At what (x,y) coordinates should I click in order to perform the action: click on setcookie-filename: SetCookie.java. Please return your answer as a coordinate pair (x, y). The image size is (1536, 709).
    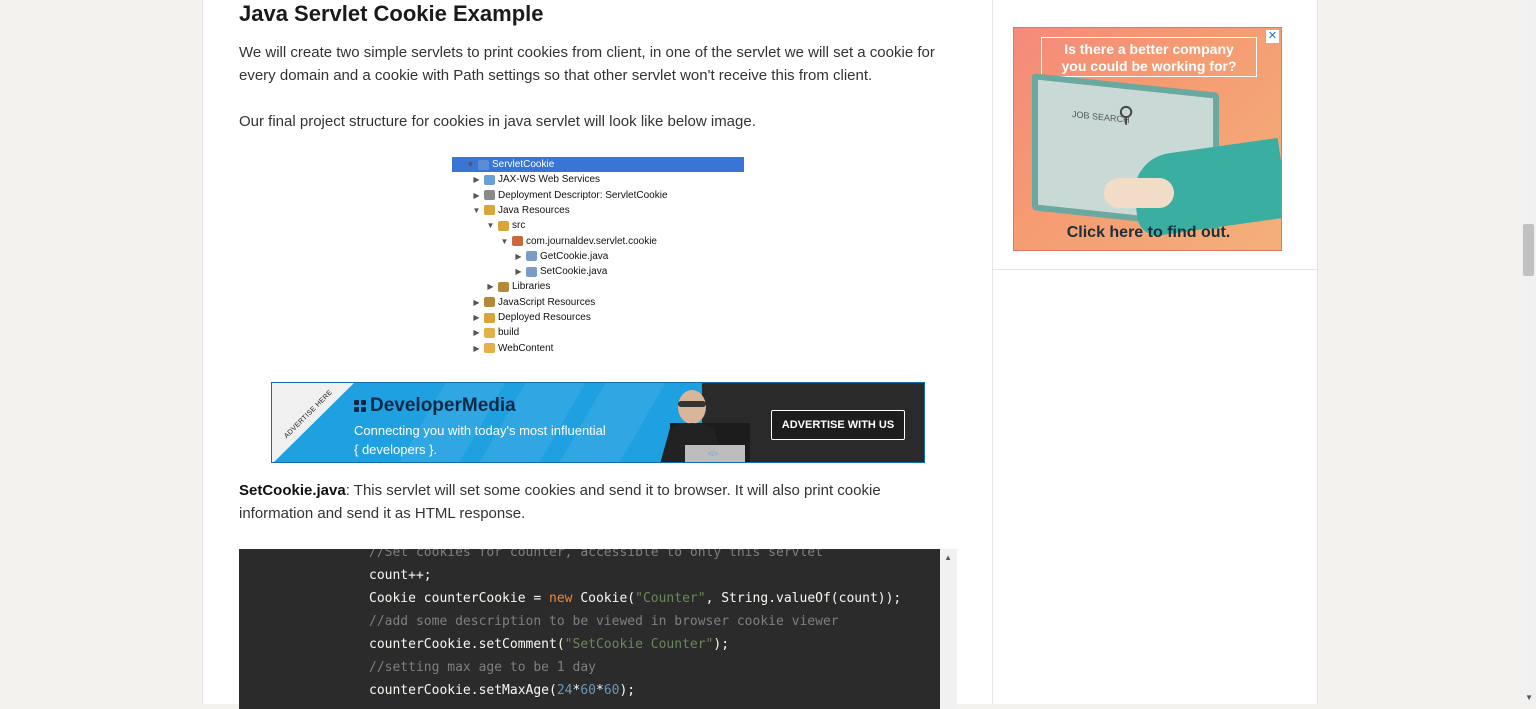
    Looking at the image, I should click on (292, 490).